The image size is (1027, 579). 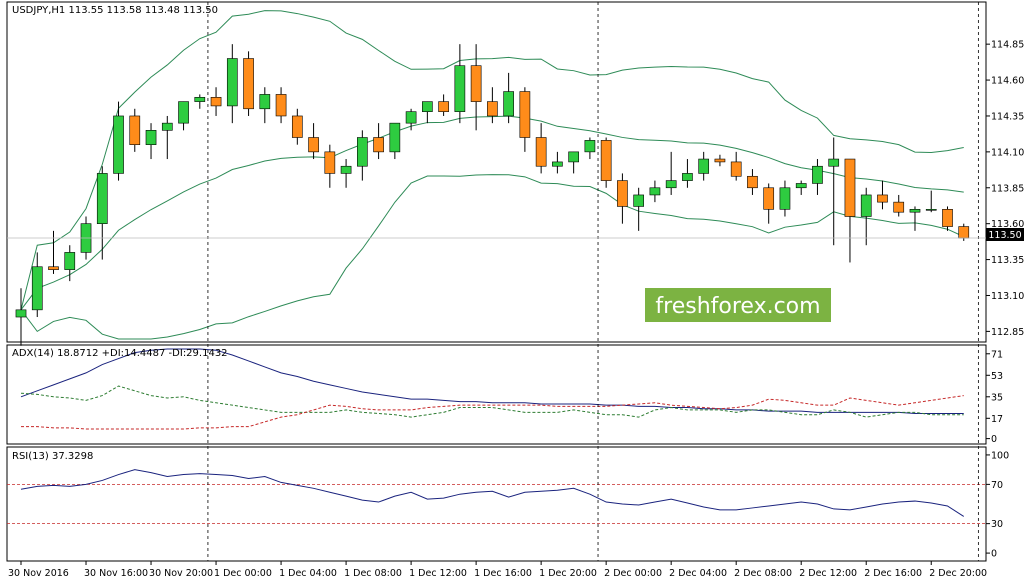 What do you see at coordinates (737, 306) in the screenshot?
I see `watermark-text: freshforex.com` at bounding box center [737, 306].